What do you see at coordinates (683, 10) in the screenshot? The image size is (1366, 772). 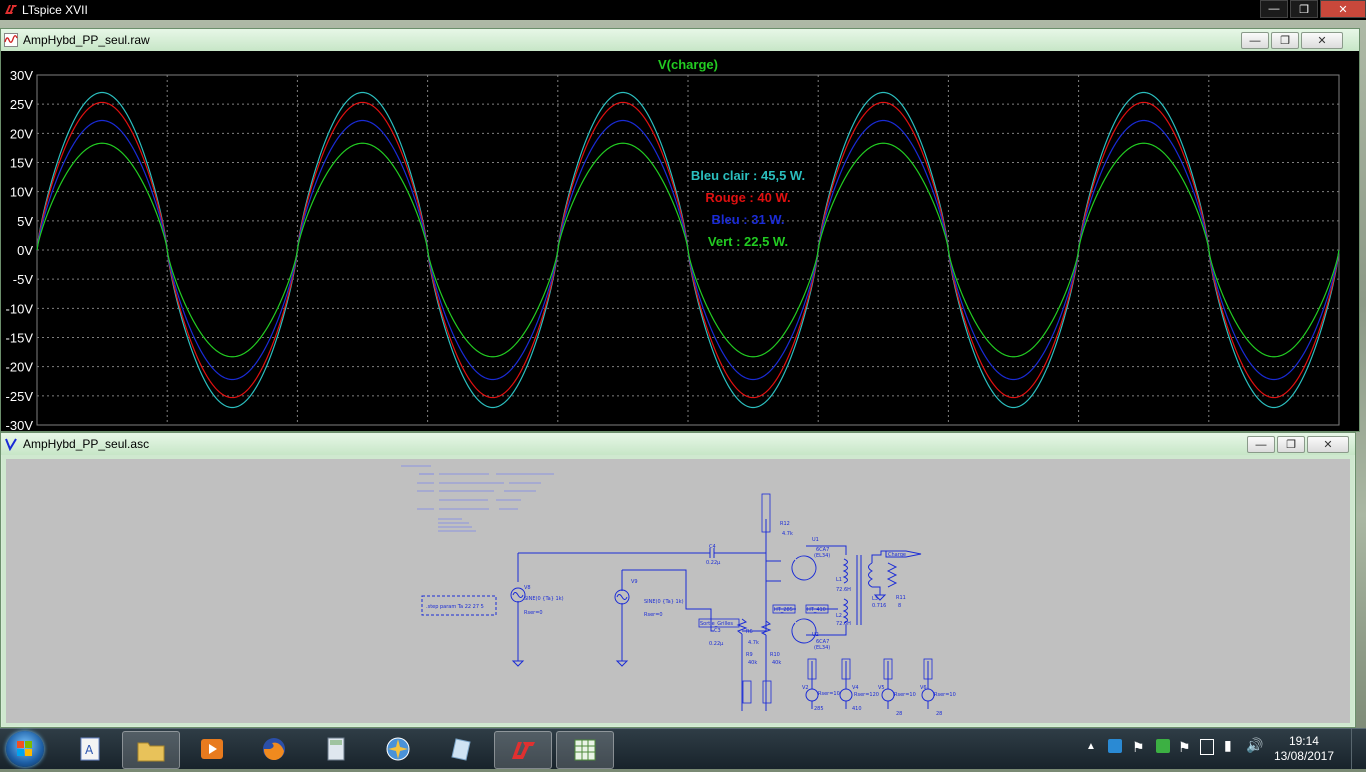 I see `app-titlebar: LTspice XVII — ❐ ✕` at bounding box center [683, 10].